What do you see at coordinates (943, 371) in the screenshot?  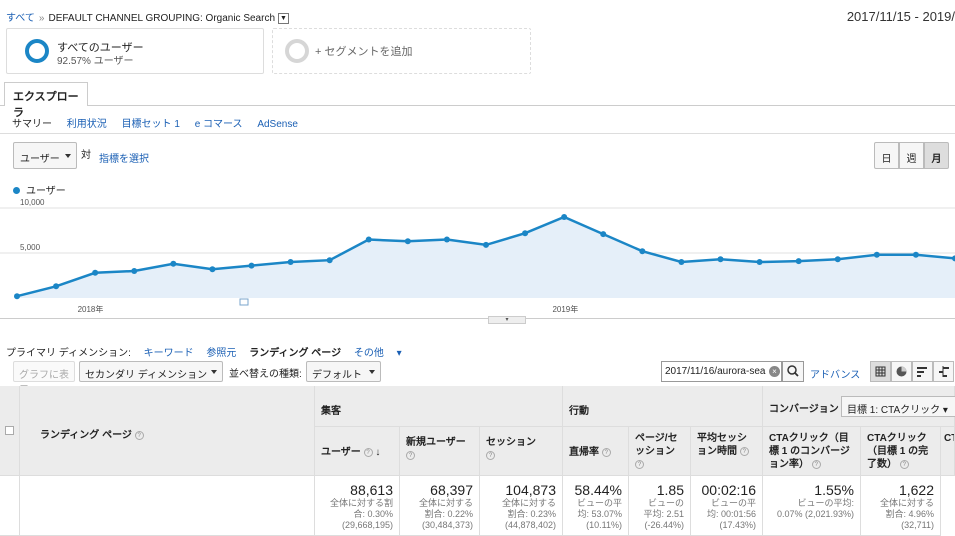 I see `view-comparison-button` at bounding box center [943, 371].